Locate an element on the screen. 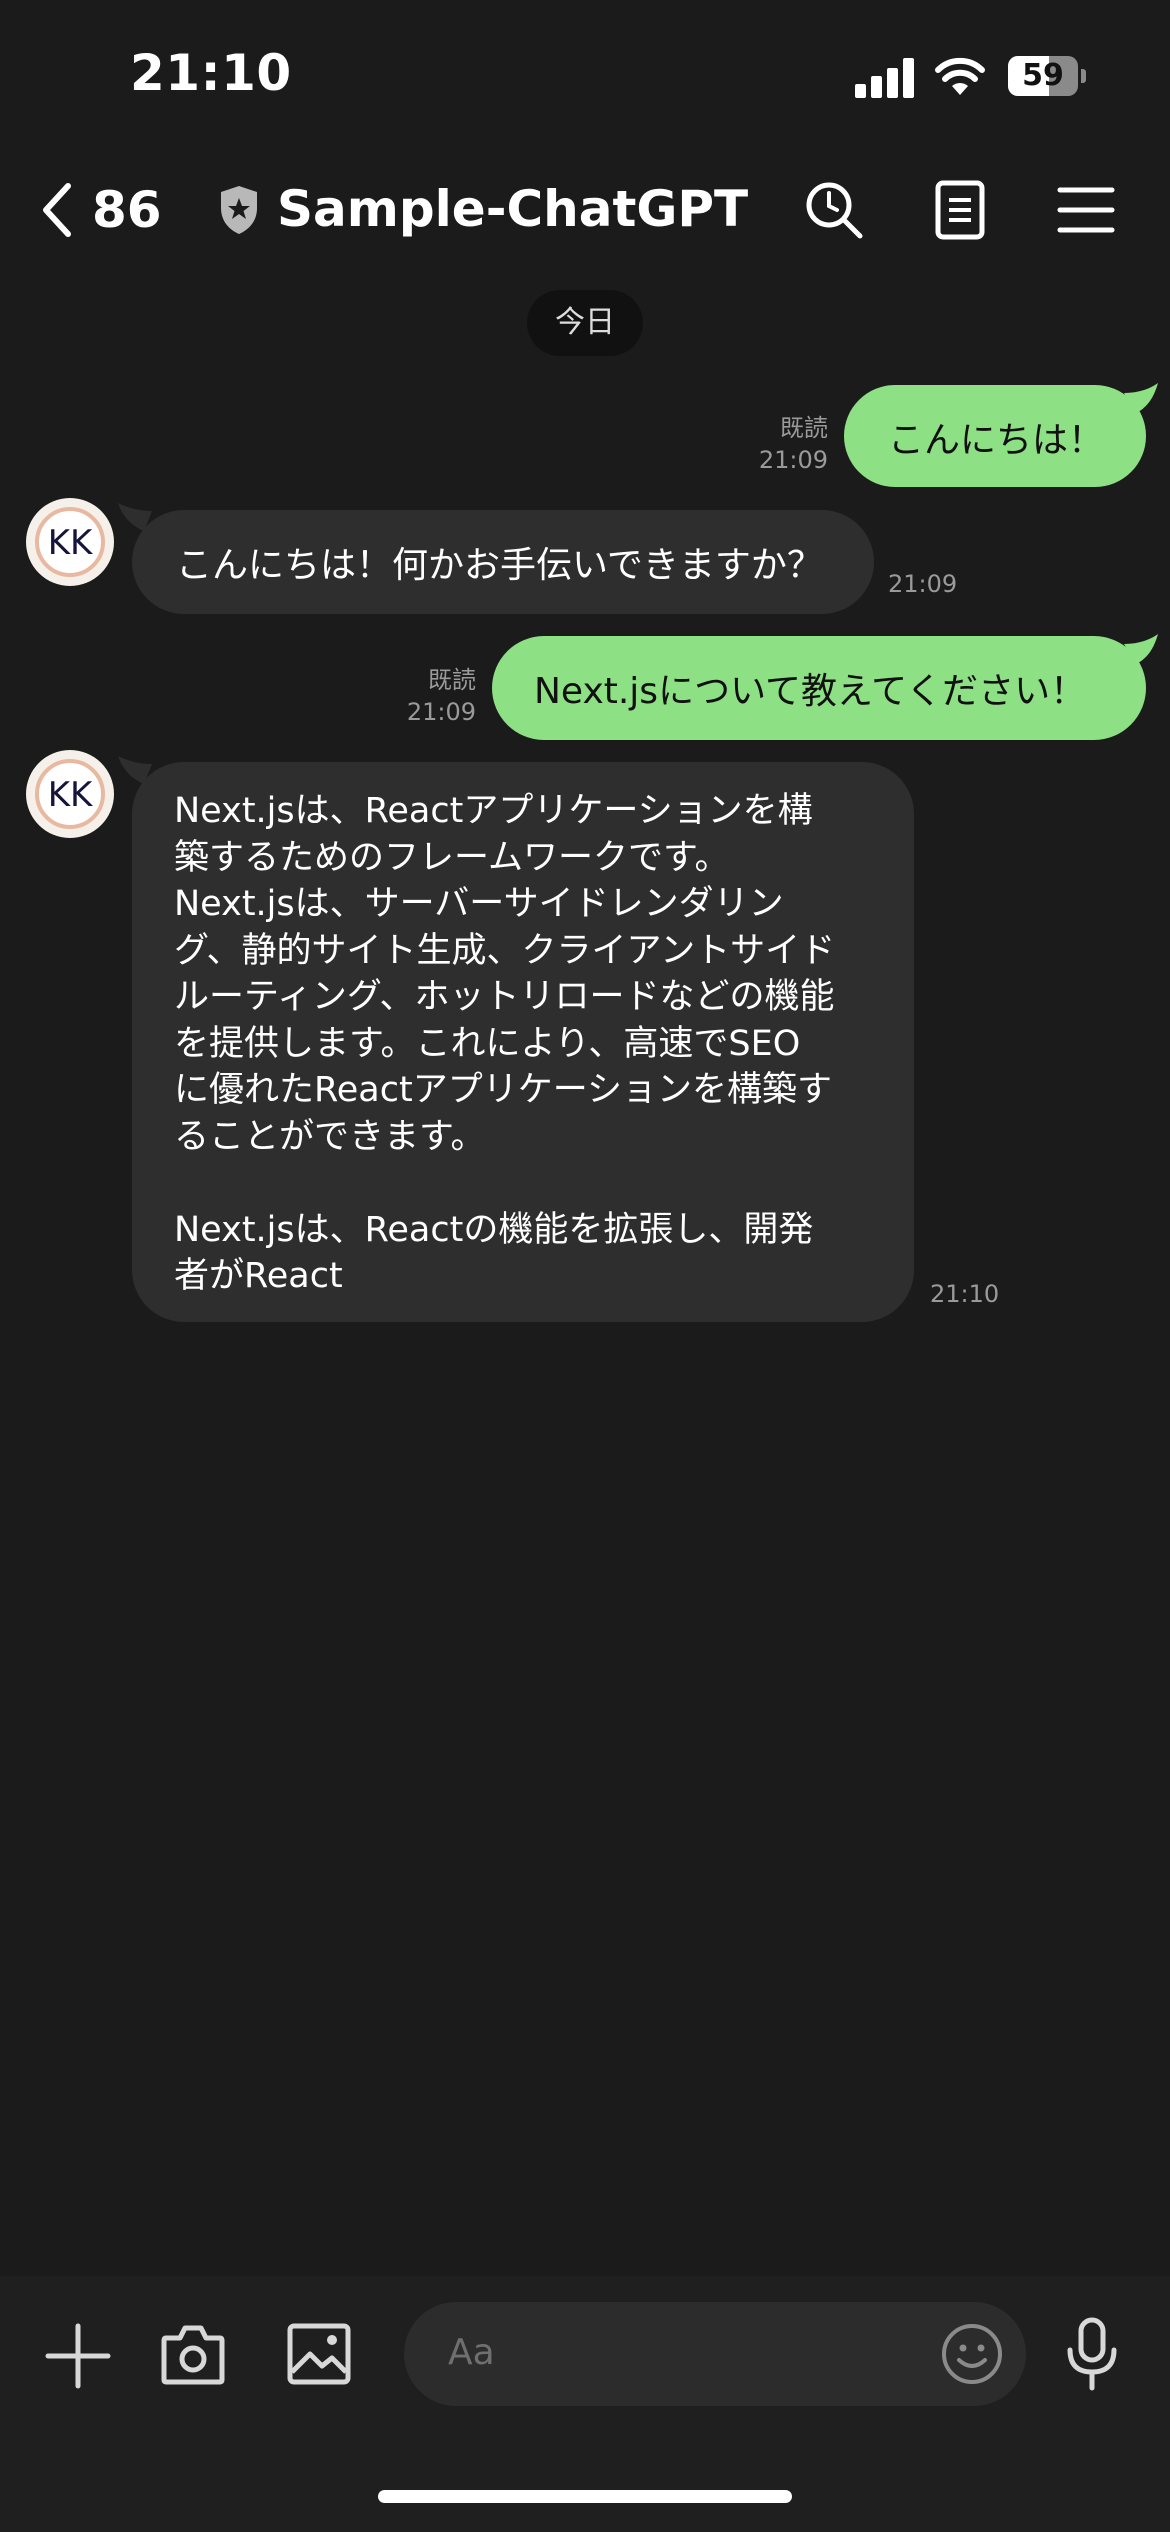  home-indicator is located at coordinates (585, 2496).